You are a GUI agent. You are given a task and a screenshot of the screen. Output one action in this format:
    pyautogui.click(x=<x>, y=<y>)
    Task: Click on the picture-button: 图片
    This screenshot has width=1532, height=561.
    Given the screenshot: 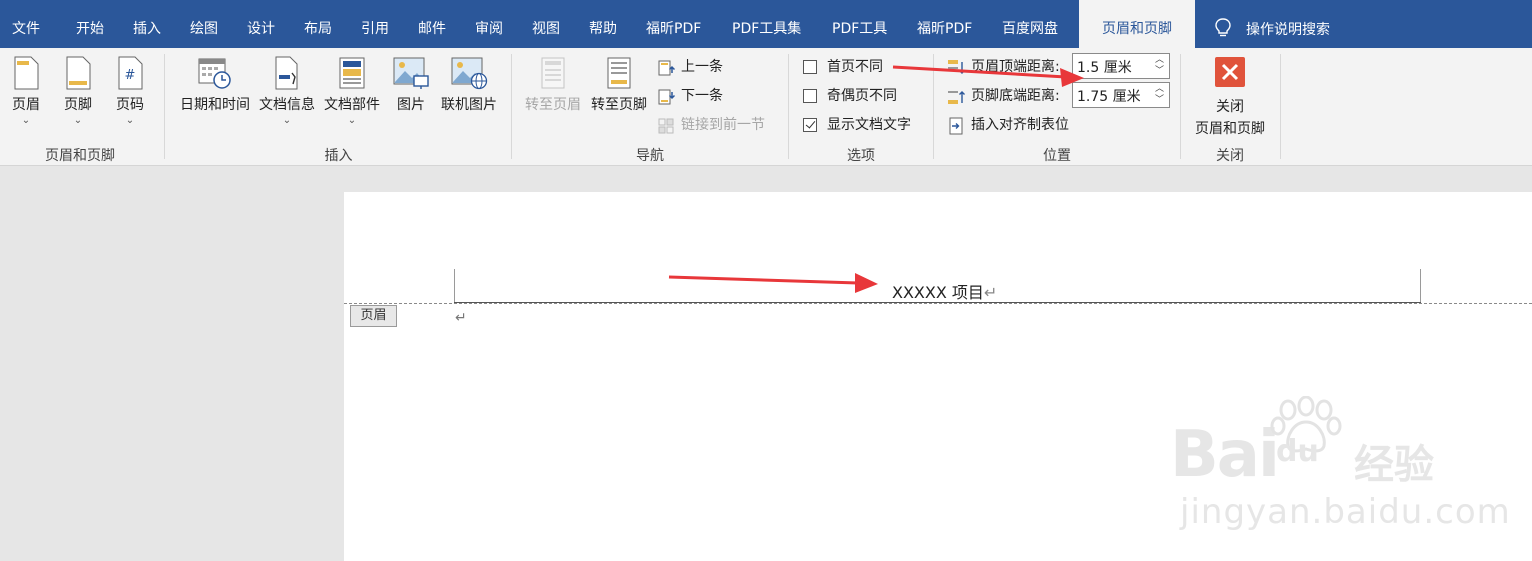 What is the action you would take?
    pyautogui.click(x=411, y=85)
    